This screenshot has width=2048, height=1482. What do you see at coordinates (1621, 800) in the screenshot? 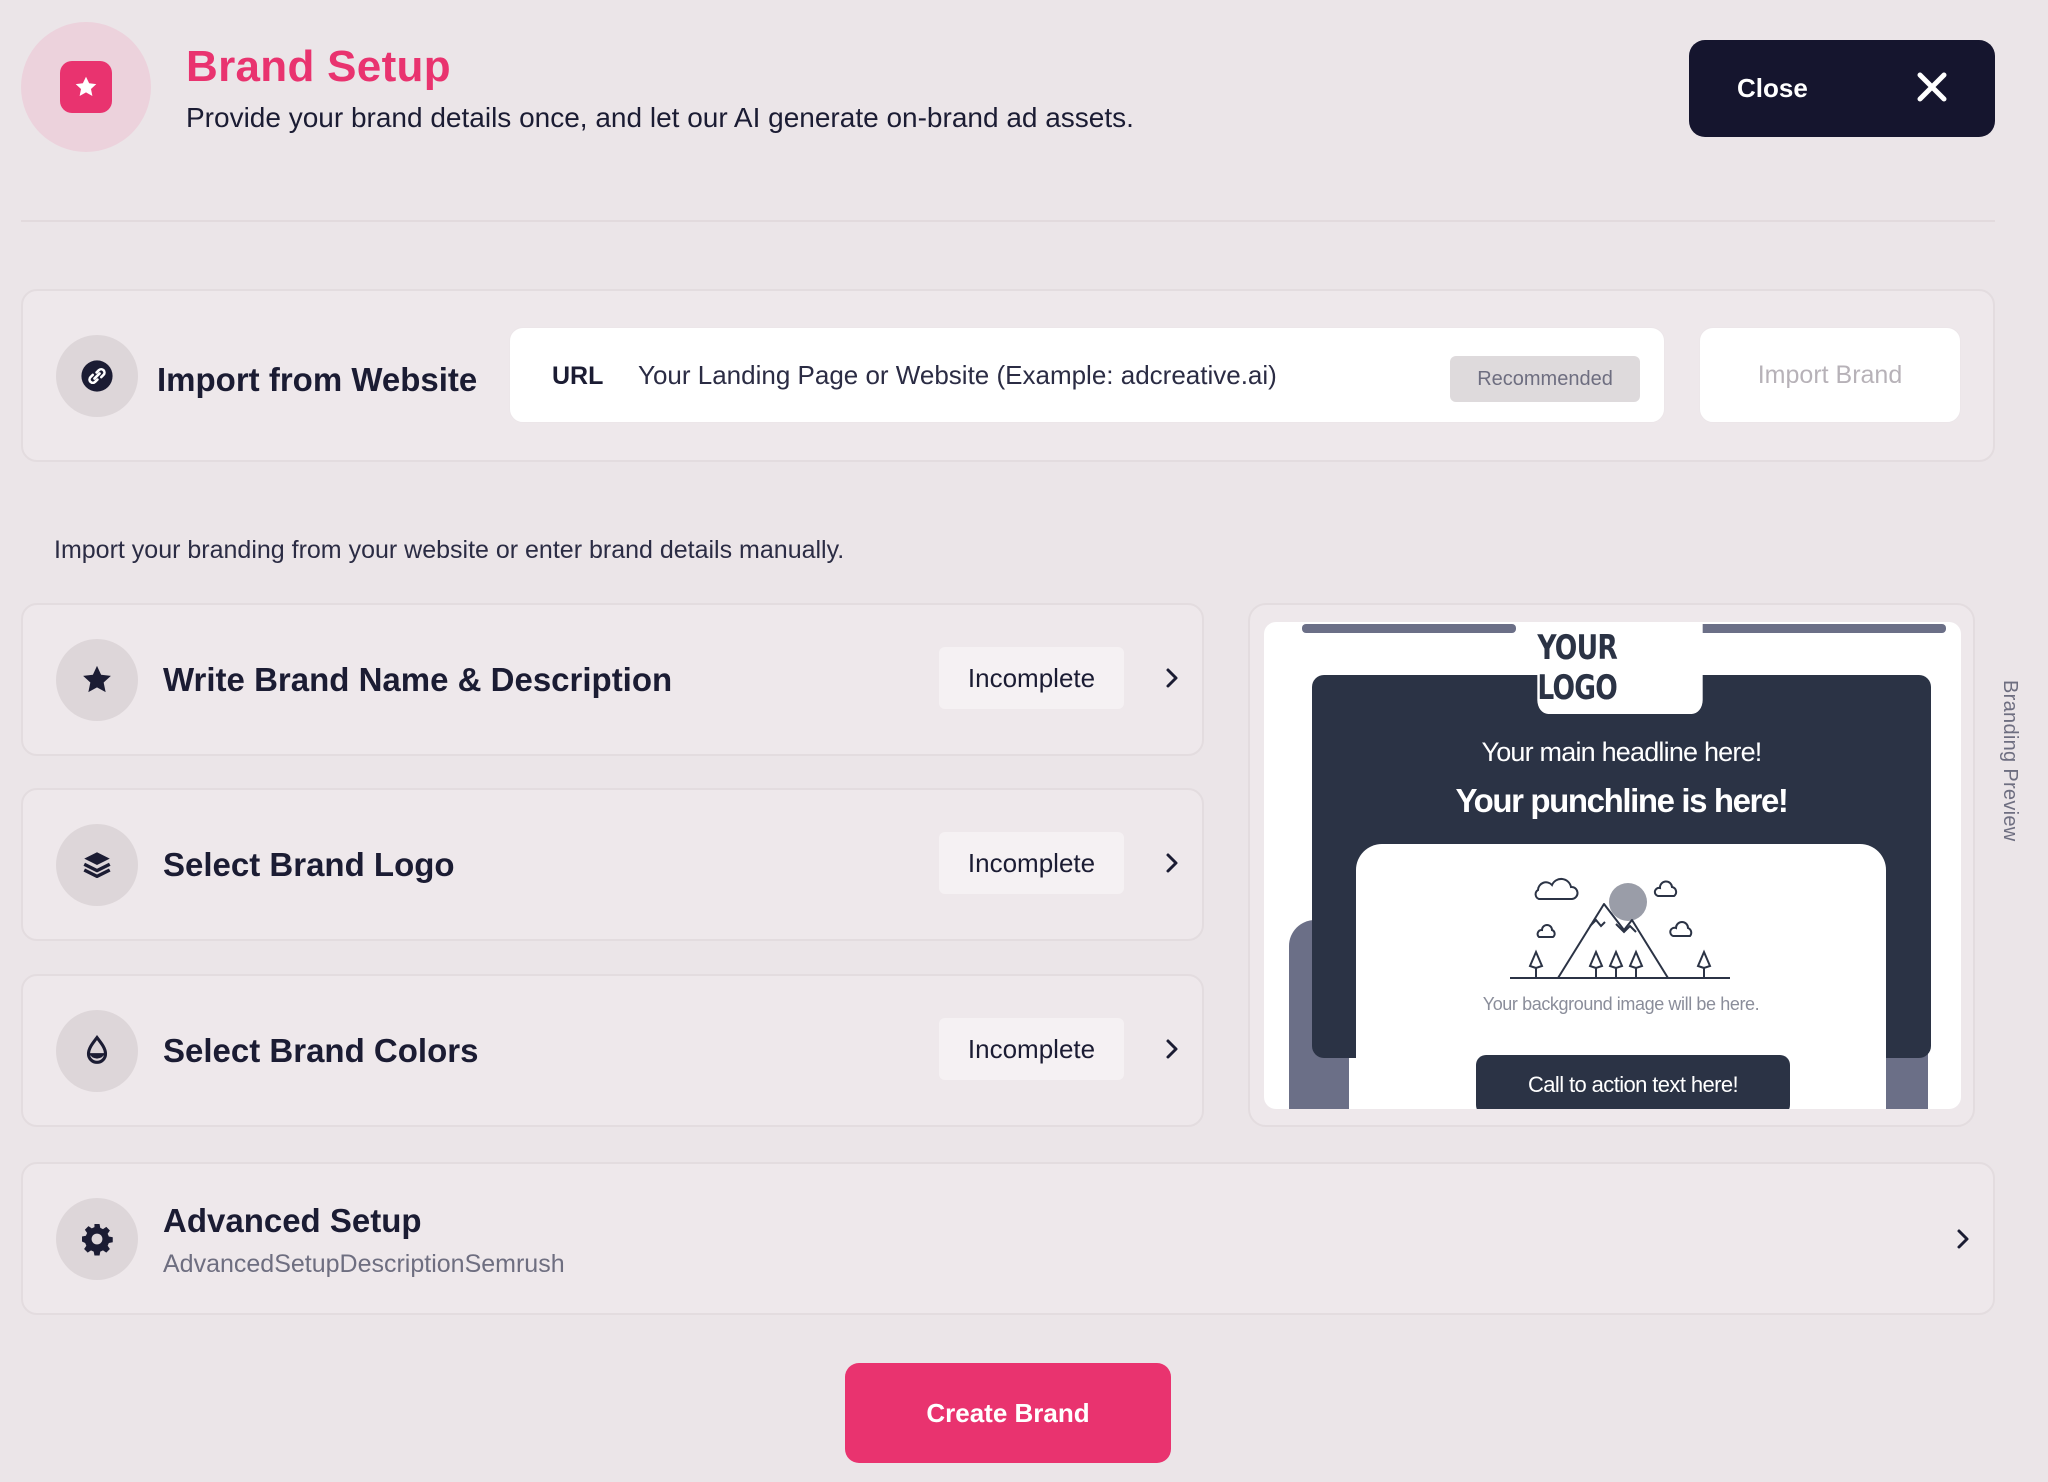
I see `preview-punchline: Your punchline is here!` at bounding box center [1621, 800].